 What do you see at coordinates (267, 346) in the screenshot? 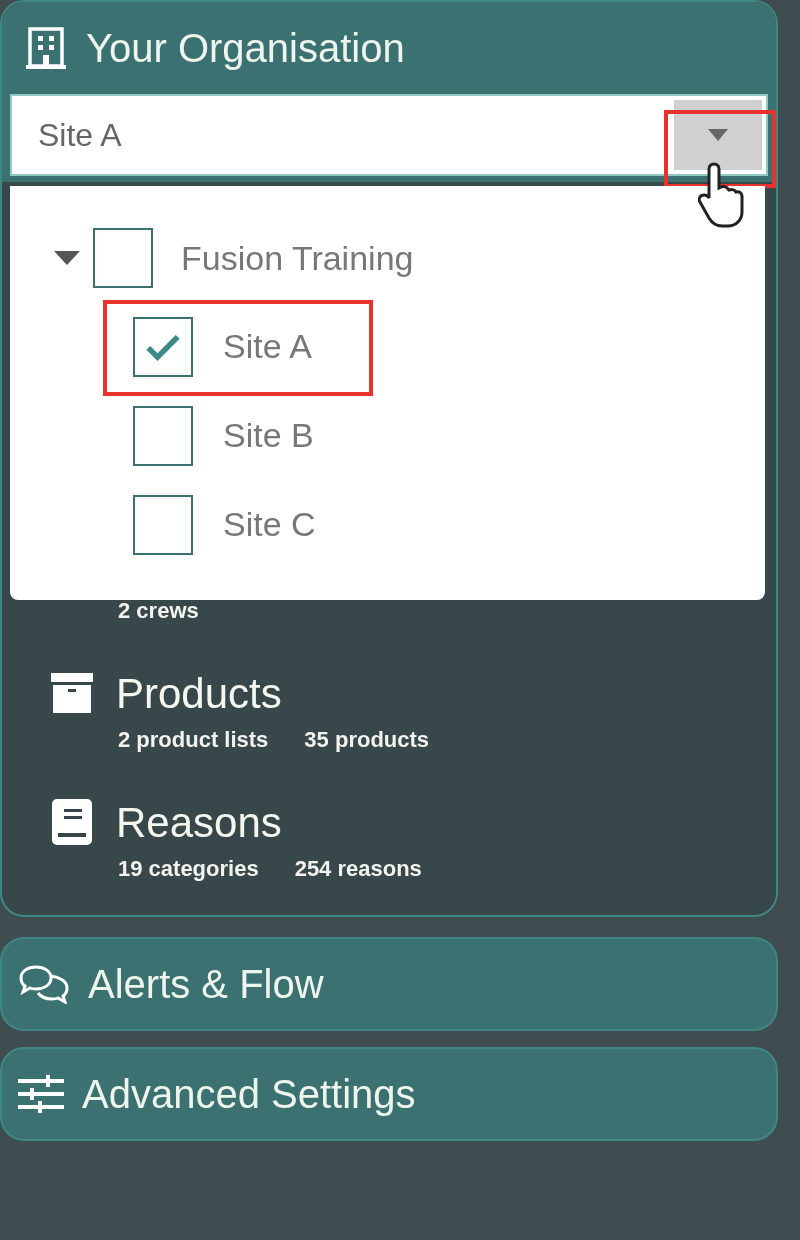
I see `tree-item-label: Site A` at bounding box center [267, 346].